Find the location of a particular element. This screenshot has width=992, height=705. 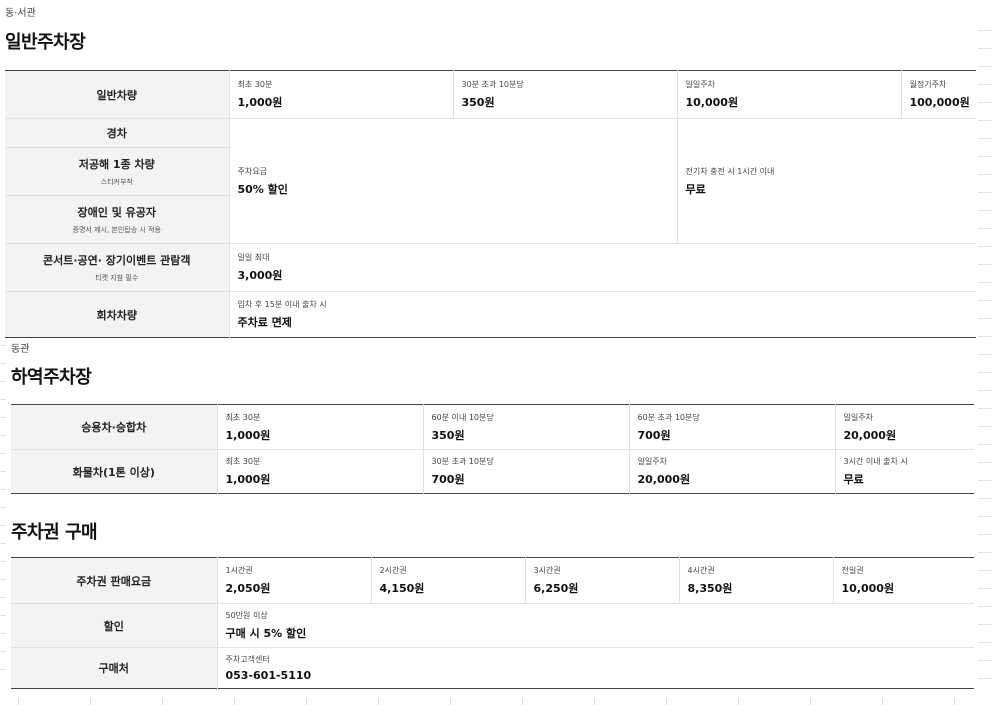

table-row: 구매처 주차고객센터 053-601-5110 is located at coordinates (492, 668).